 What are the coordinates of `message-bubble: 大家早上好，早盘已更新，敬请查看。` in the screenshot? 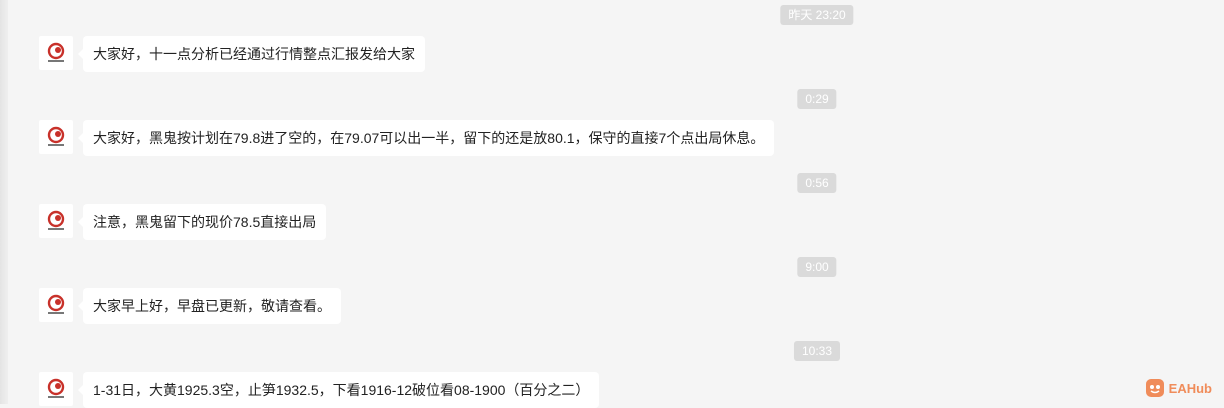 It's located at (209, 306).